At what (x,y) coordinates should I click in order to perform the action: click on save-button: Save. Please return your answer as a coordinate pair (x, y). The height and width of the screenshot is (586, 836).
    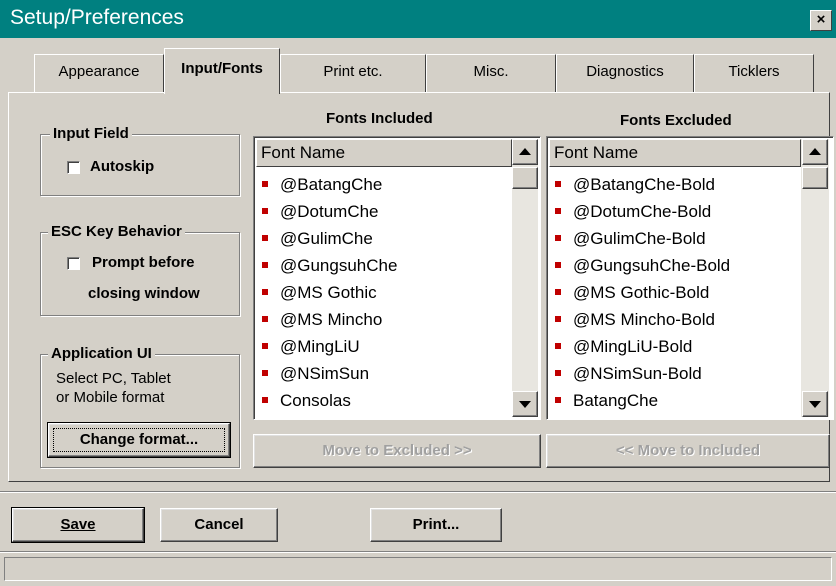
    Looking at the image, I should click on (78, 525).